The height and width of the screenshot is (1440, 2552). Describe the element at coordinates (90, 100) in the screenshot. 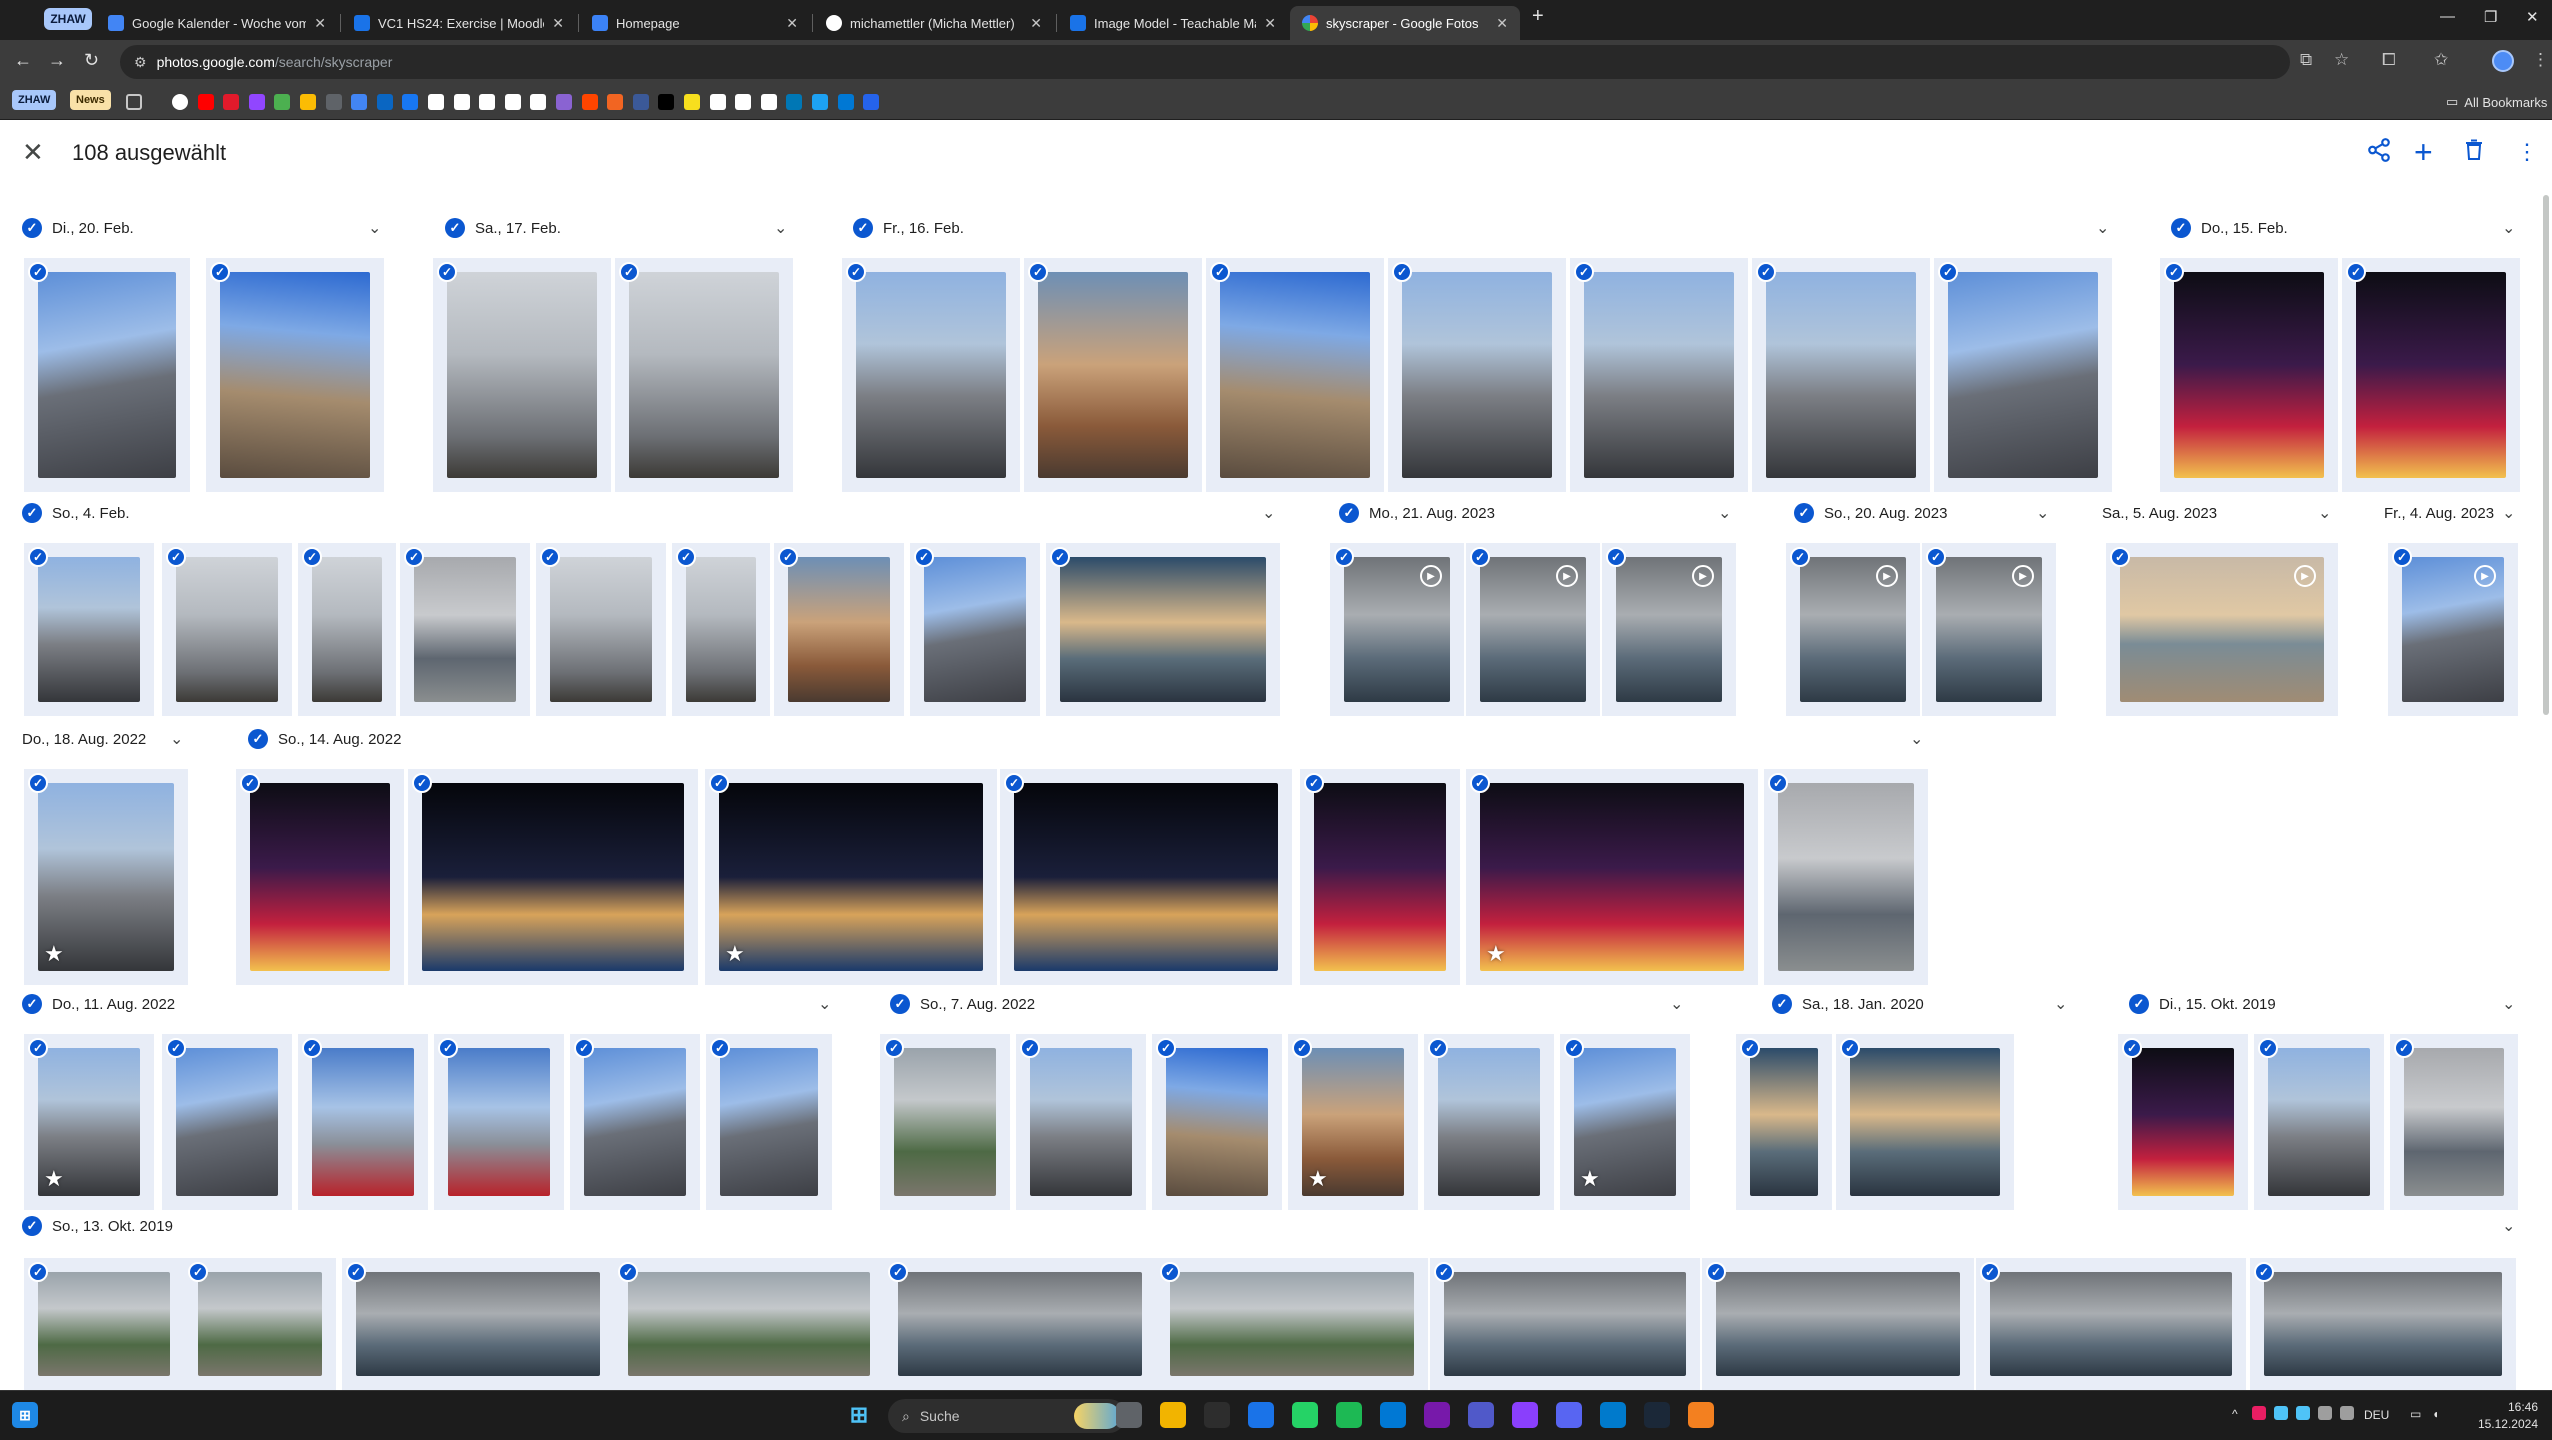

I see `bookmark-folder-news: News` at that location.